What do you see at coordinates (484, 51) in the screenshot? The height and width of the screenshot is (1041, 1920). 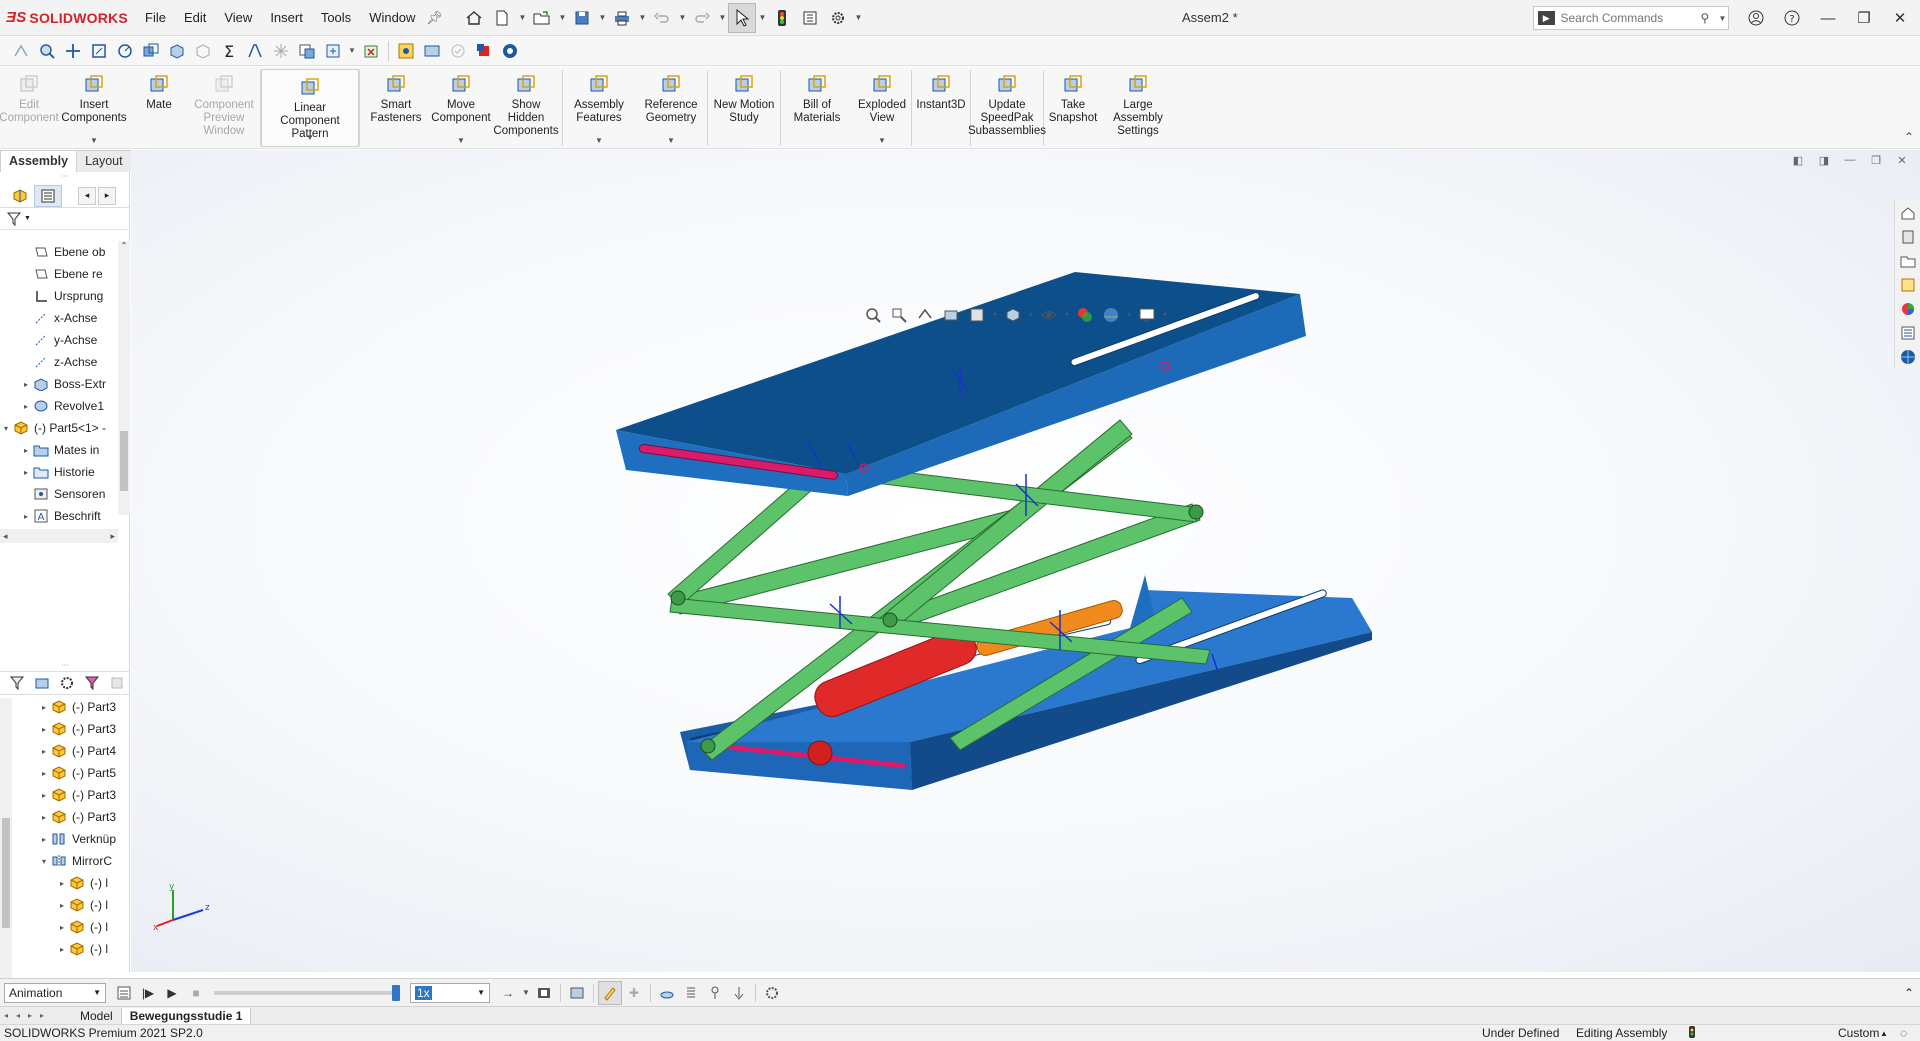 I see `record-icon` at bounding box center [484, 51].